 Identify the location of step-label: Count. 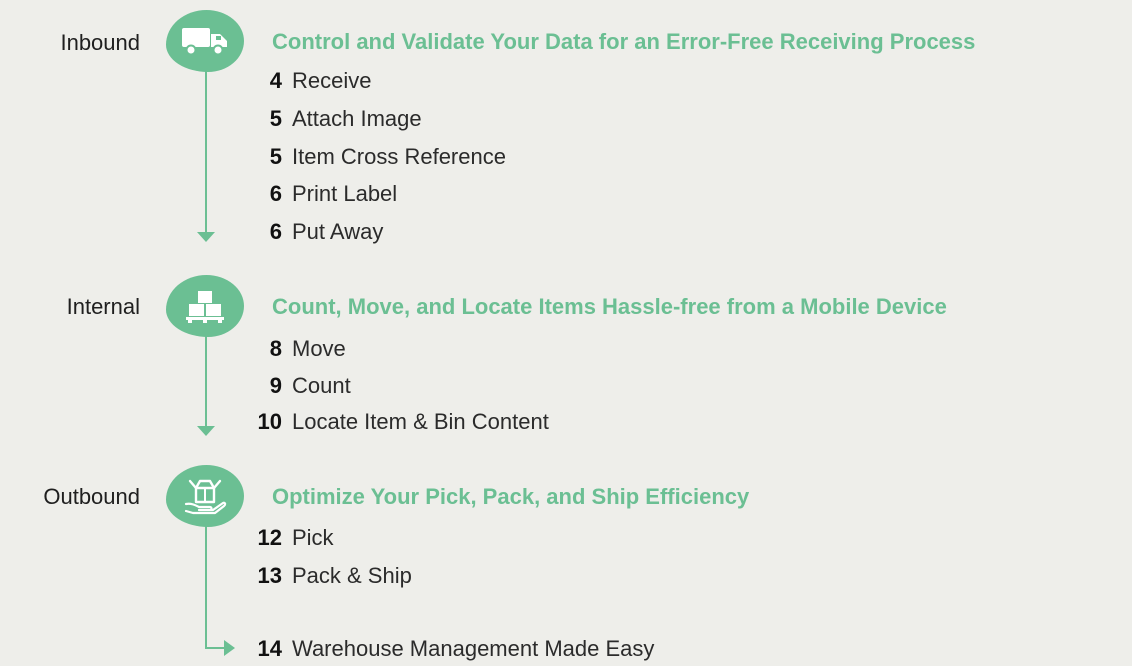
(321, 385).